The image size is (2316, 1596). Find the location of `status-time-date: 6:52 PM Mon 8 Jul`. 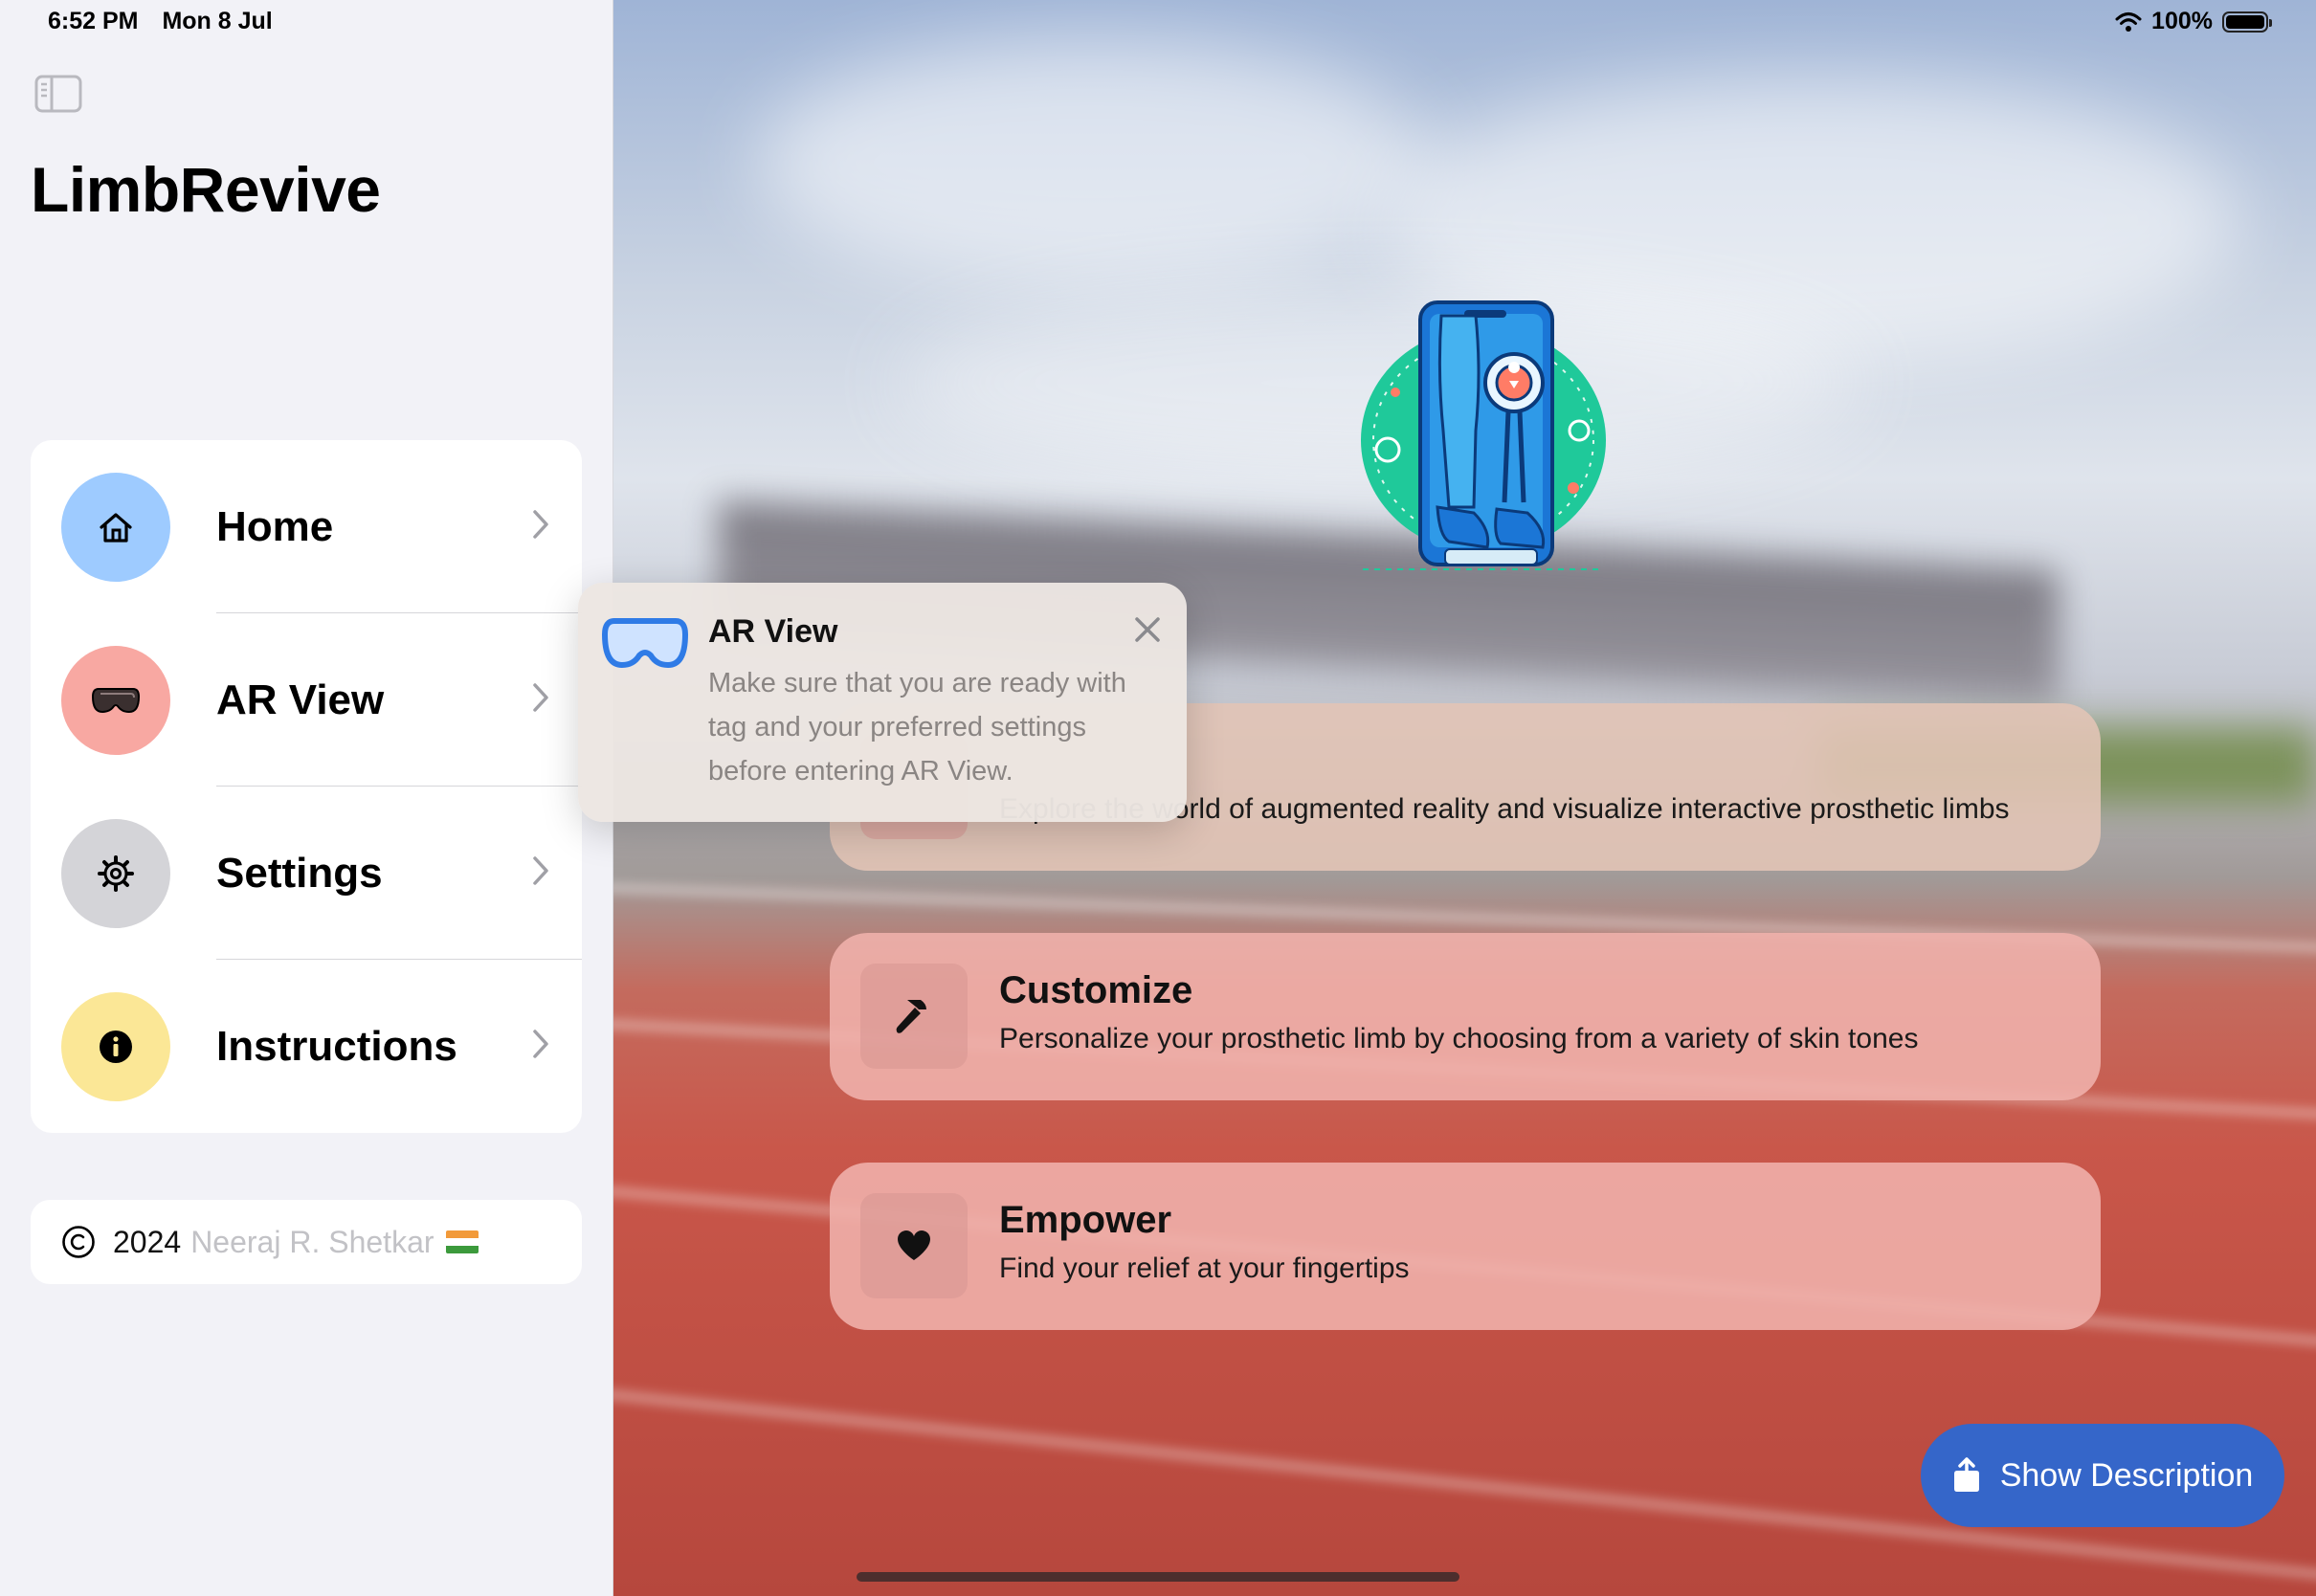

status-time-date: 6:52 PM Mon 8 Jul is located at coordinates (169, 21).